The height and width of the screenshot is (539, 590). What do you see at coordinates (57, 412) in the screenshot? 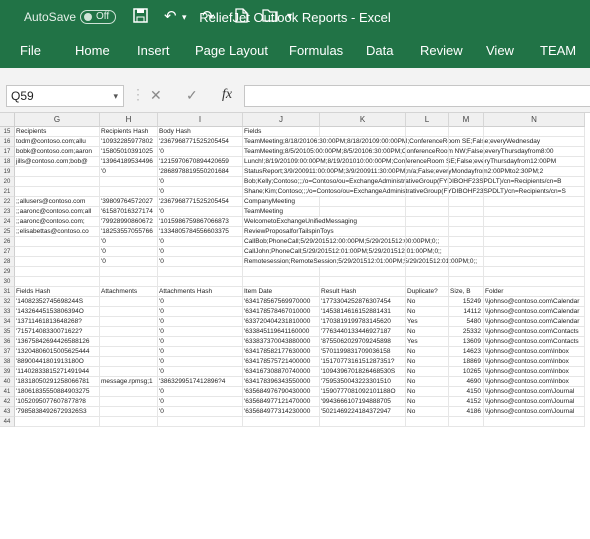
I see `cell-g43: '79858384926729326S3` at bounding box center [57, 412].